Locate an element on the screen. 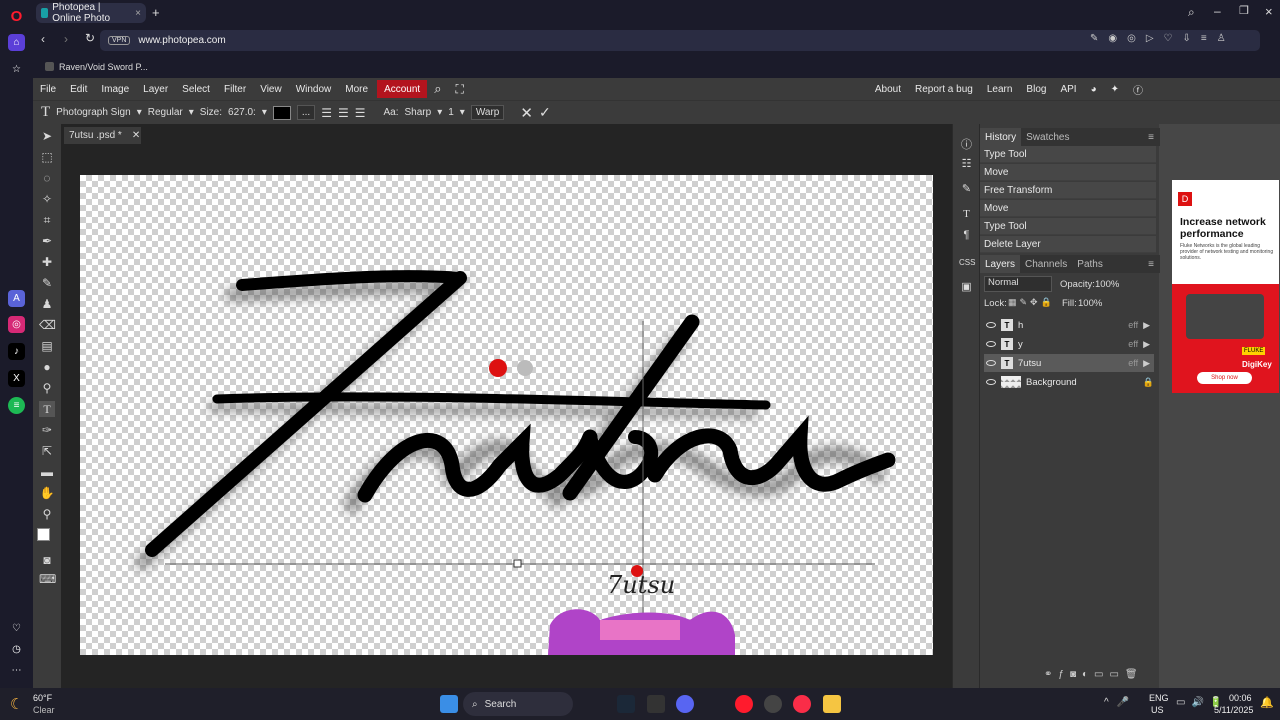 This screenshot has width=1280, height=720. tab-swatches: Swatches is located at coordinates (1047, 137).